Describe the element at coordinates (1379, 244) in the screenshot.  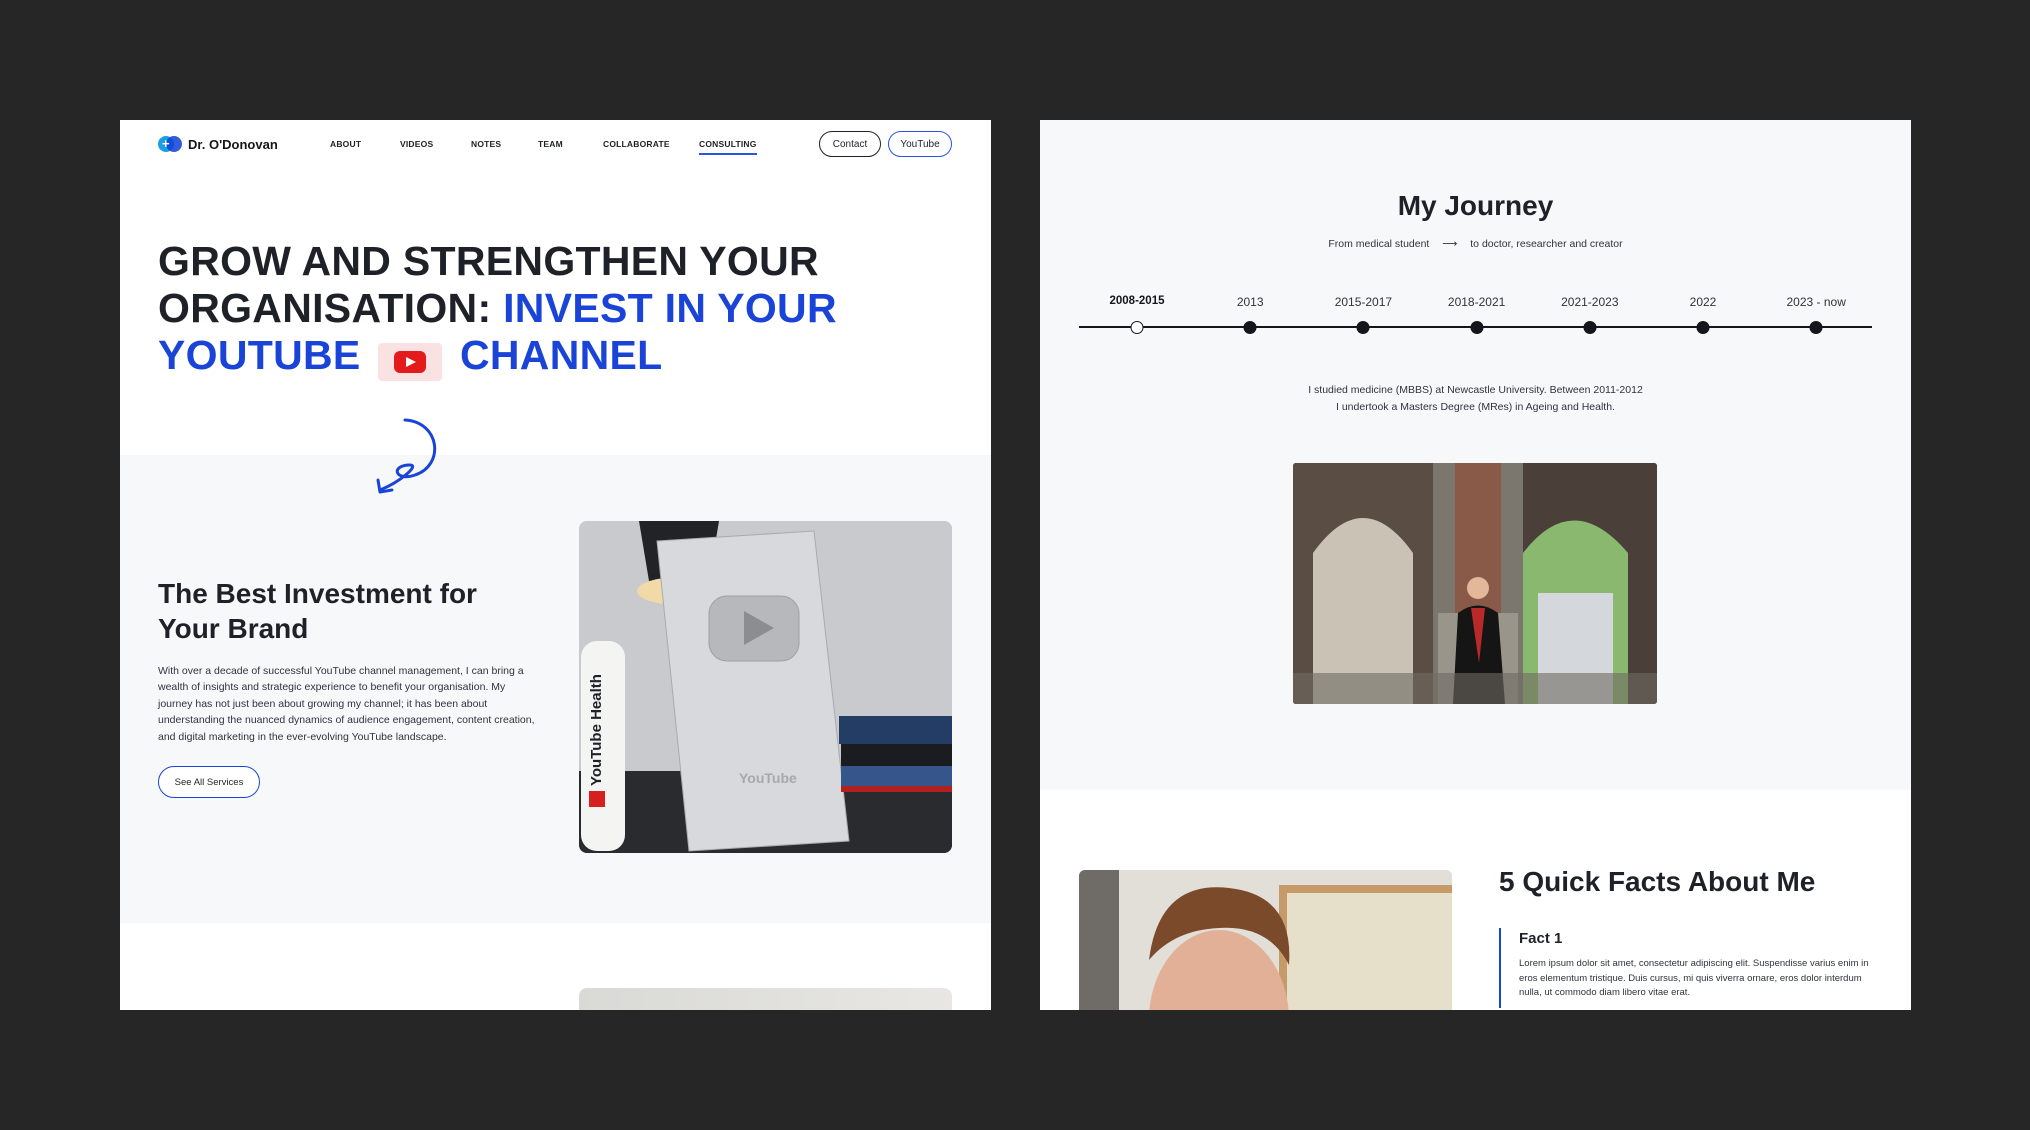
I see `journey-subtitle-left: From medical student` at that location.